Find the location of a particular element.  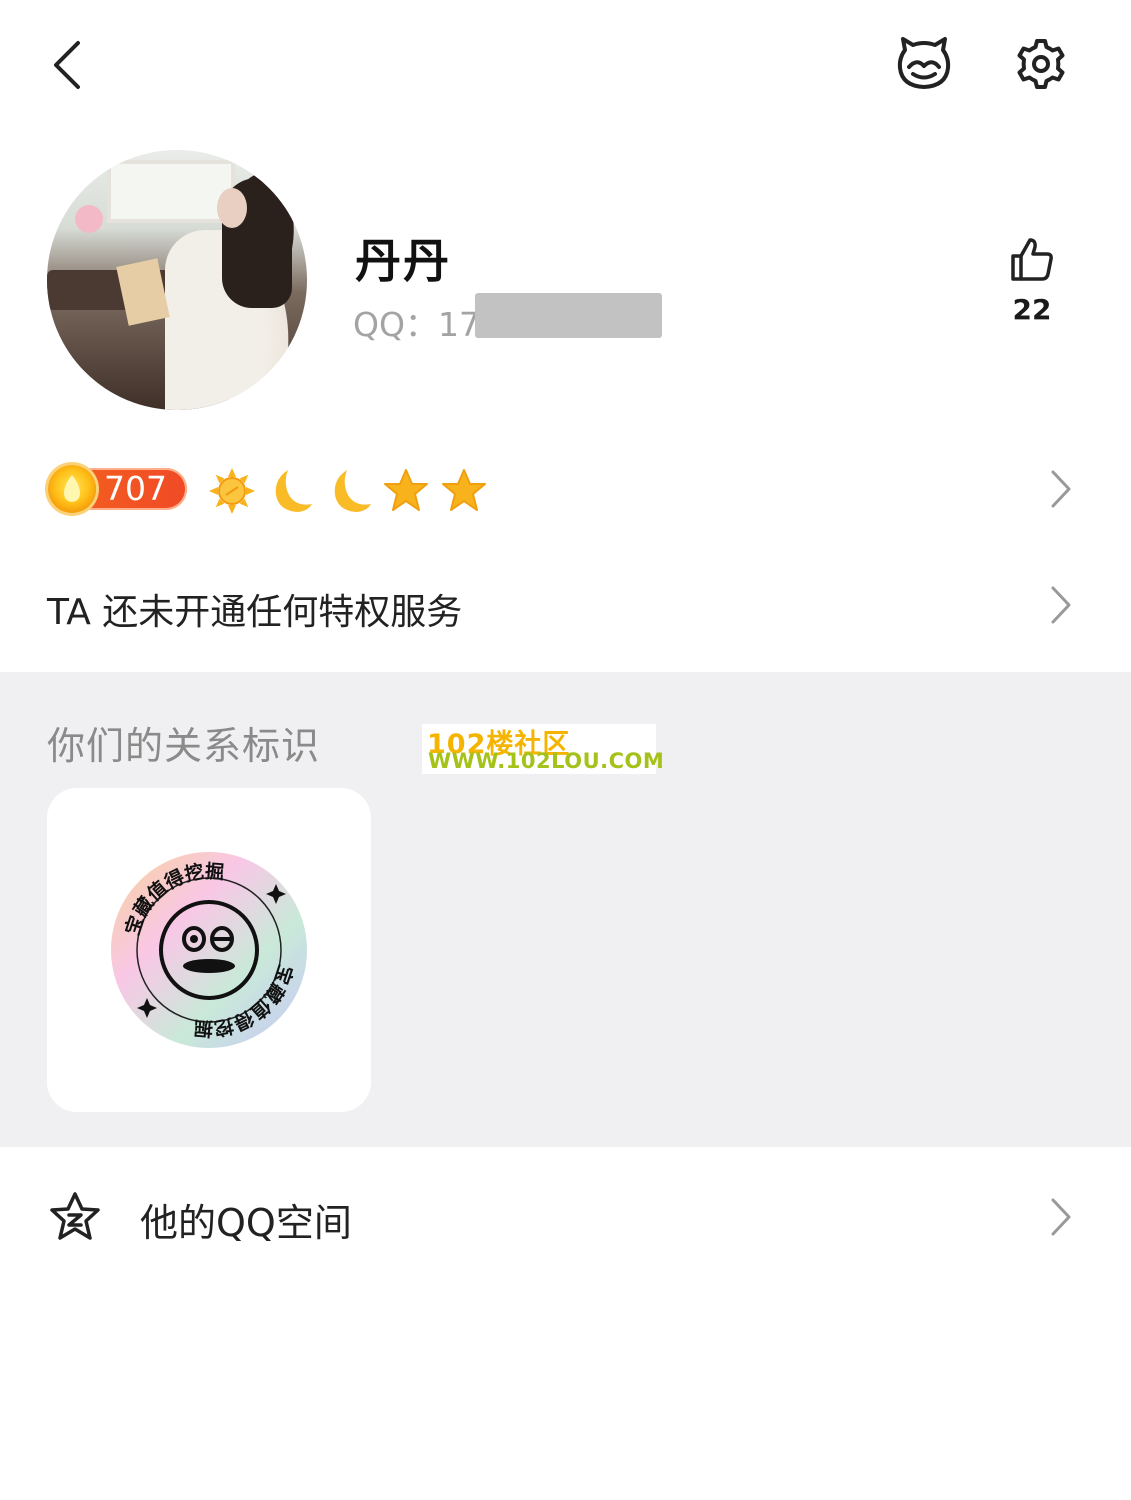

privilege-arrow-icon is located at coordinates (1061, 605).